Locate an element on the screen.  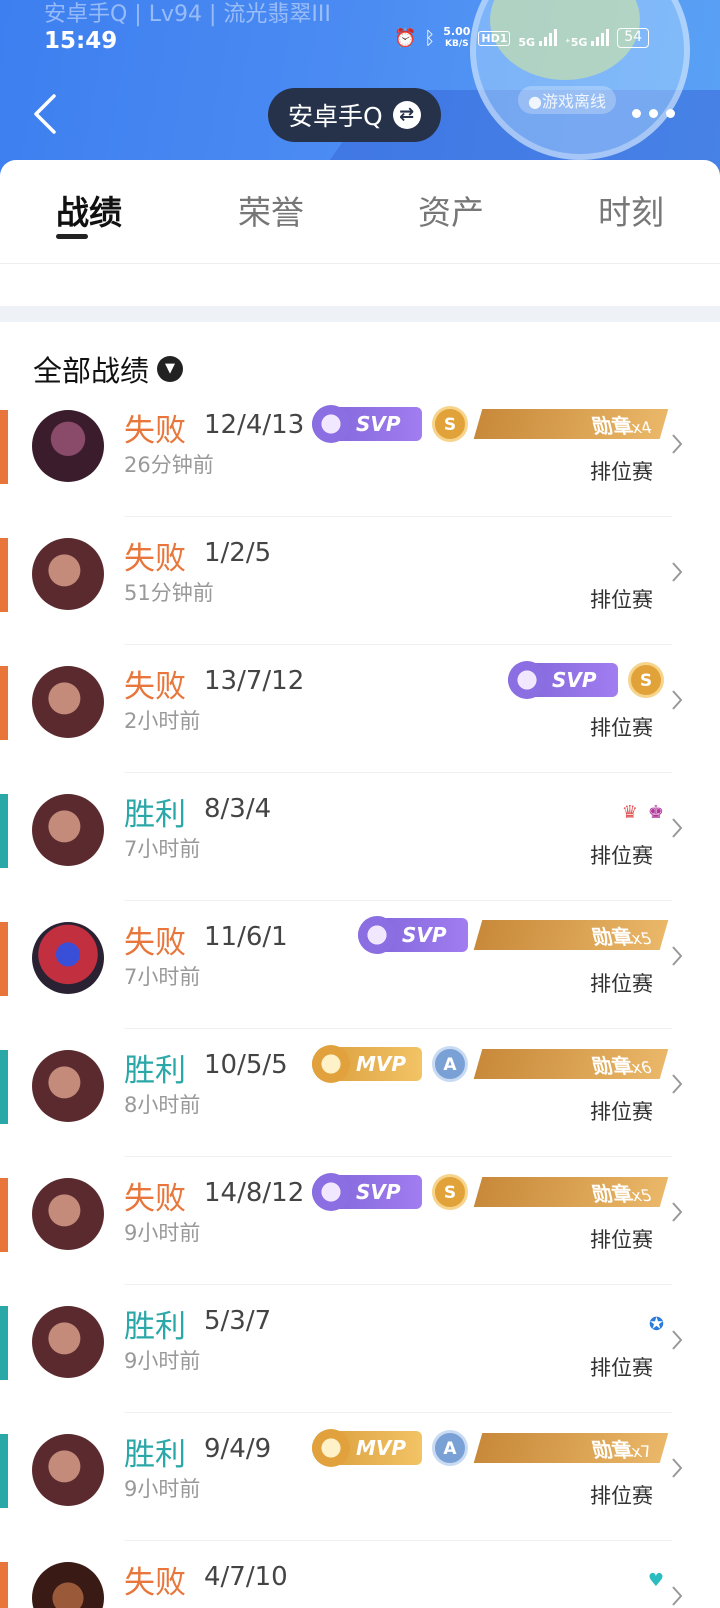
section-title: 全部战绩 is located at coordinates (91, 371).